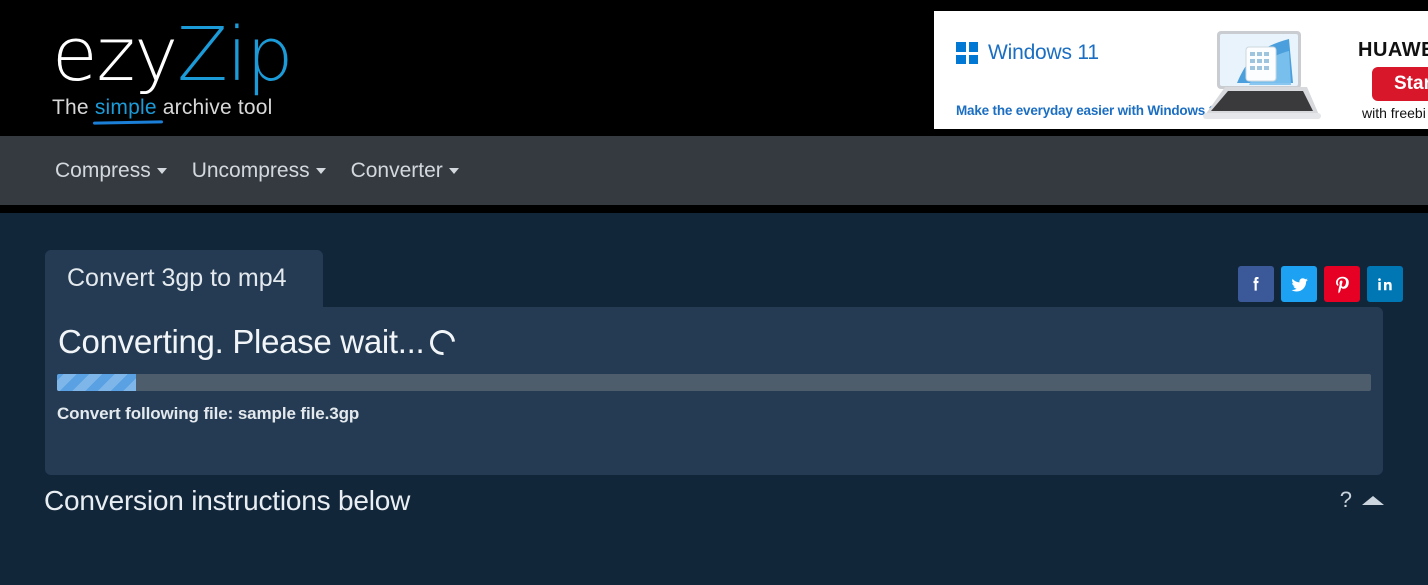  What do you see at coordinates (1089, 110) in the screenshot?
I see `ad-tagline: Make the everyday easier with Windows 11` at bounding box center [1089, 110].